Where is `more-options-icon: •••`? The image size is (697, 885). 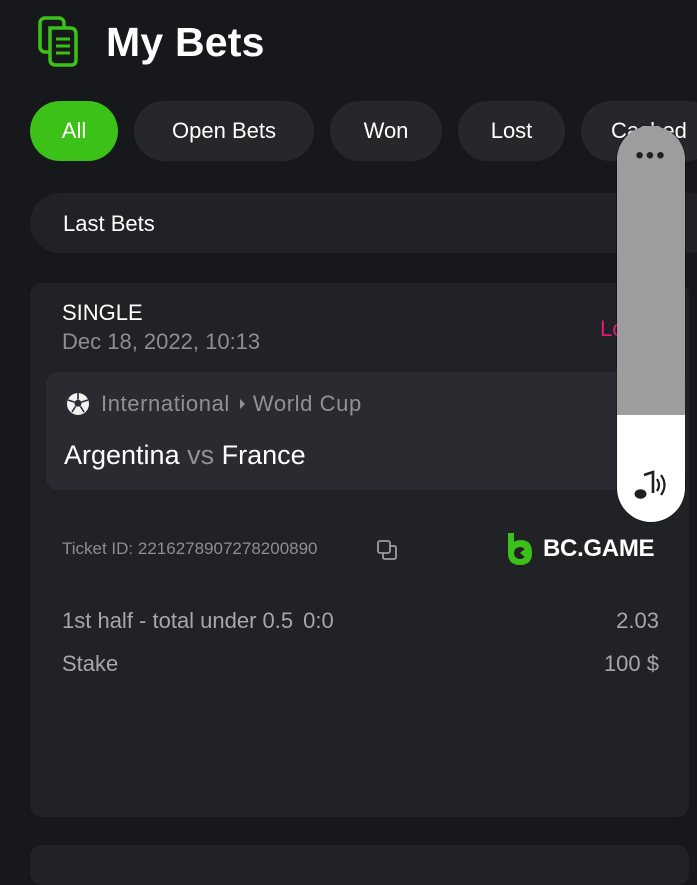 more-options-icon: ••• is located at coordinates (651, 156).